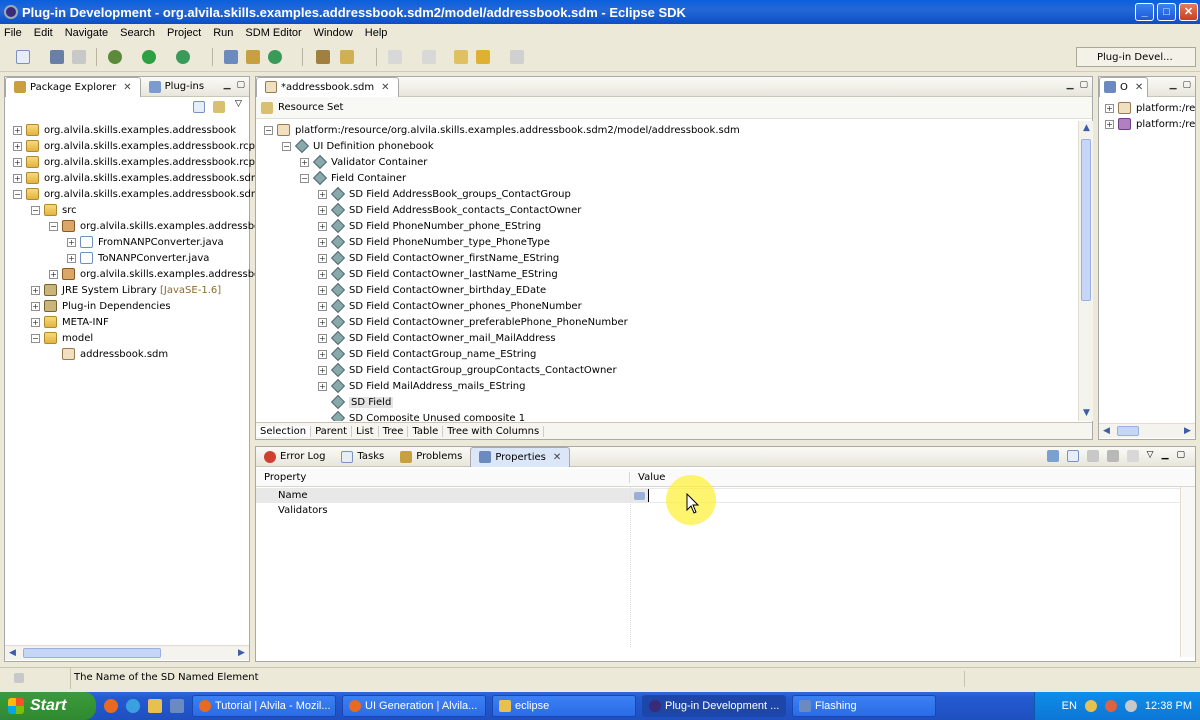  I want to click on print-icon, so click(79, 57).